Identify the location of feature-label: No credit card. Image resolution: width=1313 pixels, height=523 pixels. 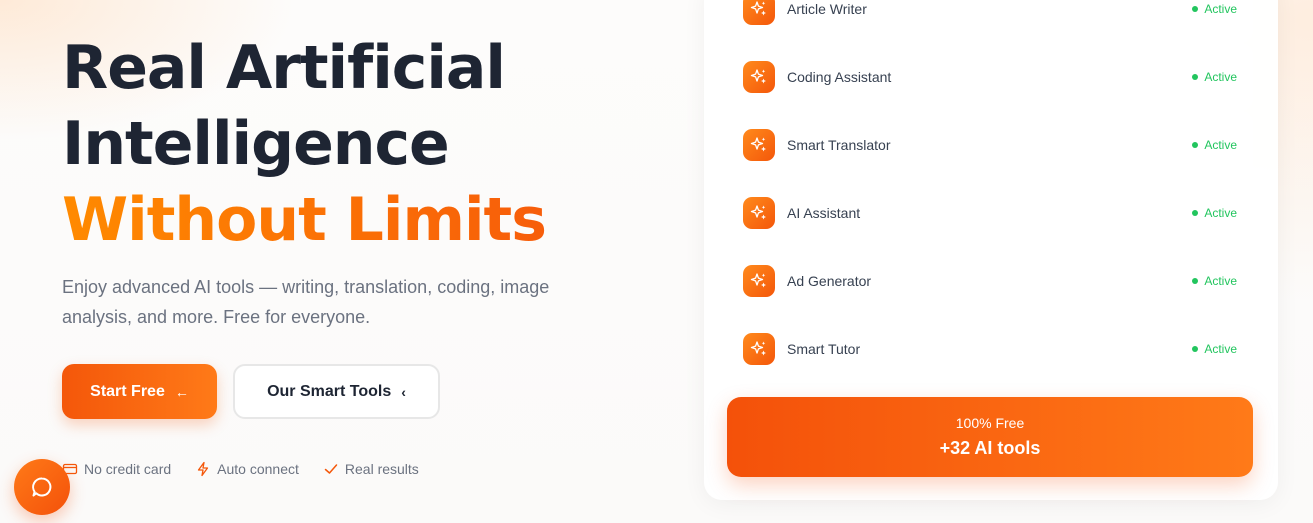
(128, 469).